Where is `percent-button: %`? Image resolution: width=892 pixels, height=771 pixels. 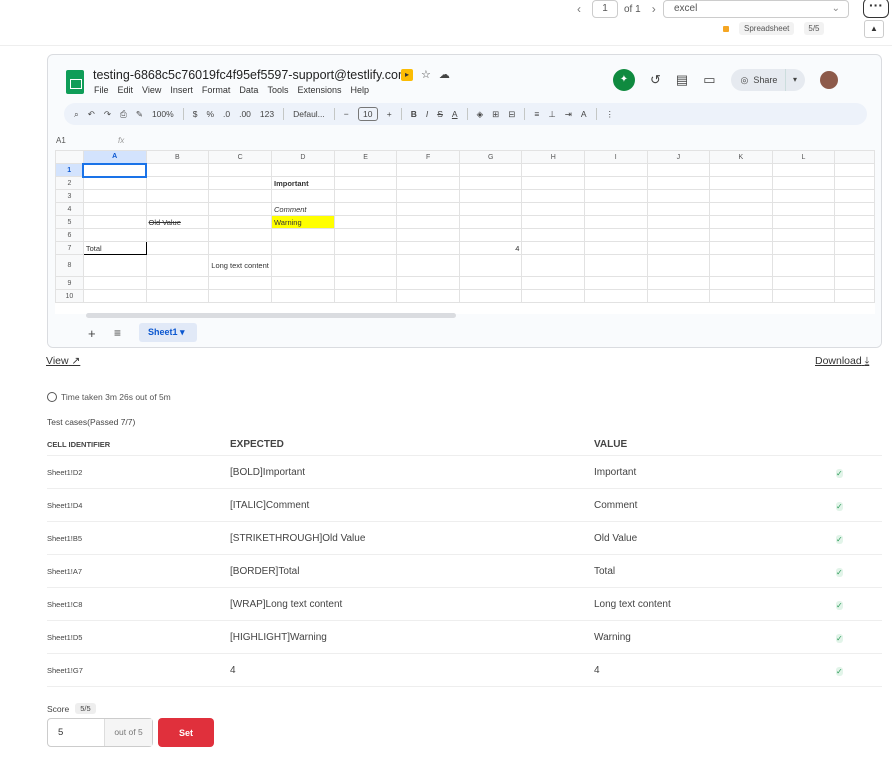
percent-button: % is located at coordinates (210, 114).